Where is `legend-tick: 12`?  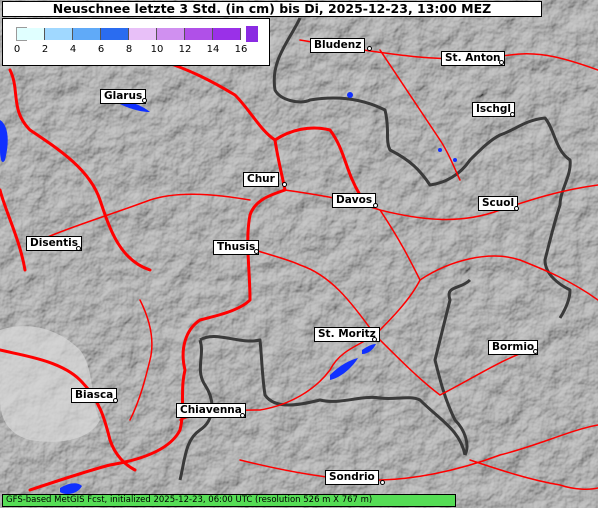 legend-tick: 12 is located at coordinates (185, 49).